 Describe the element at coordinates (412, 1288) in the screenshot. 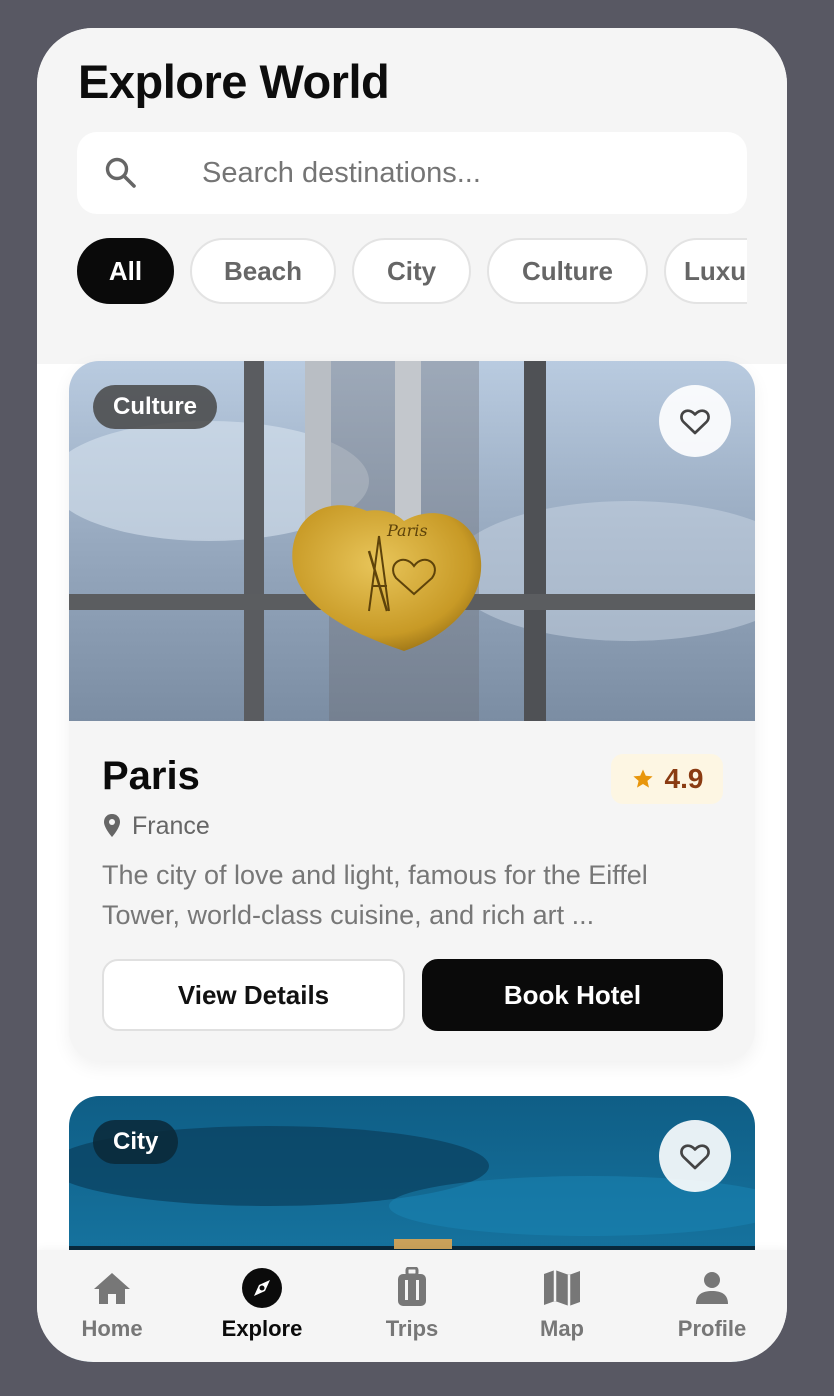

I see `suitcase-icon` at that location.